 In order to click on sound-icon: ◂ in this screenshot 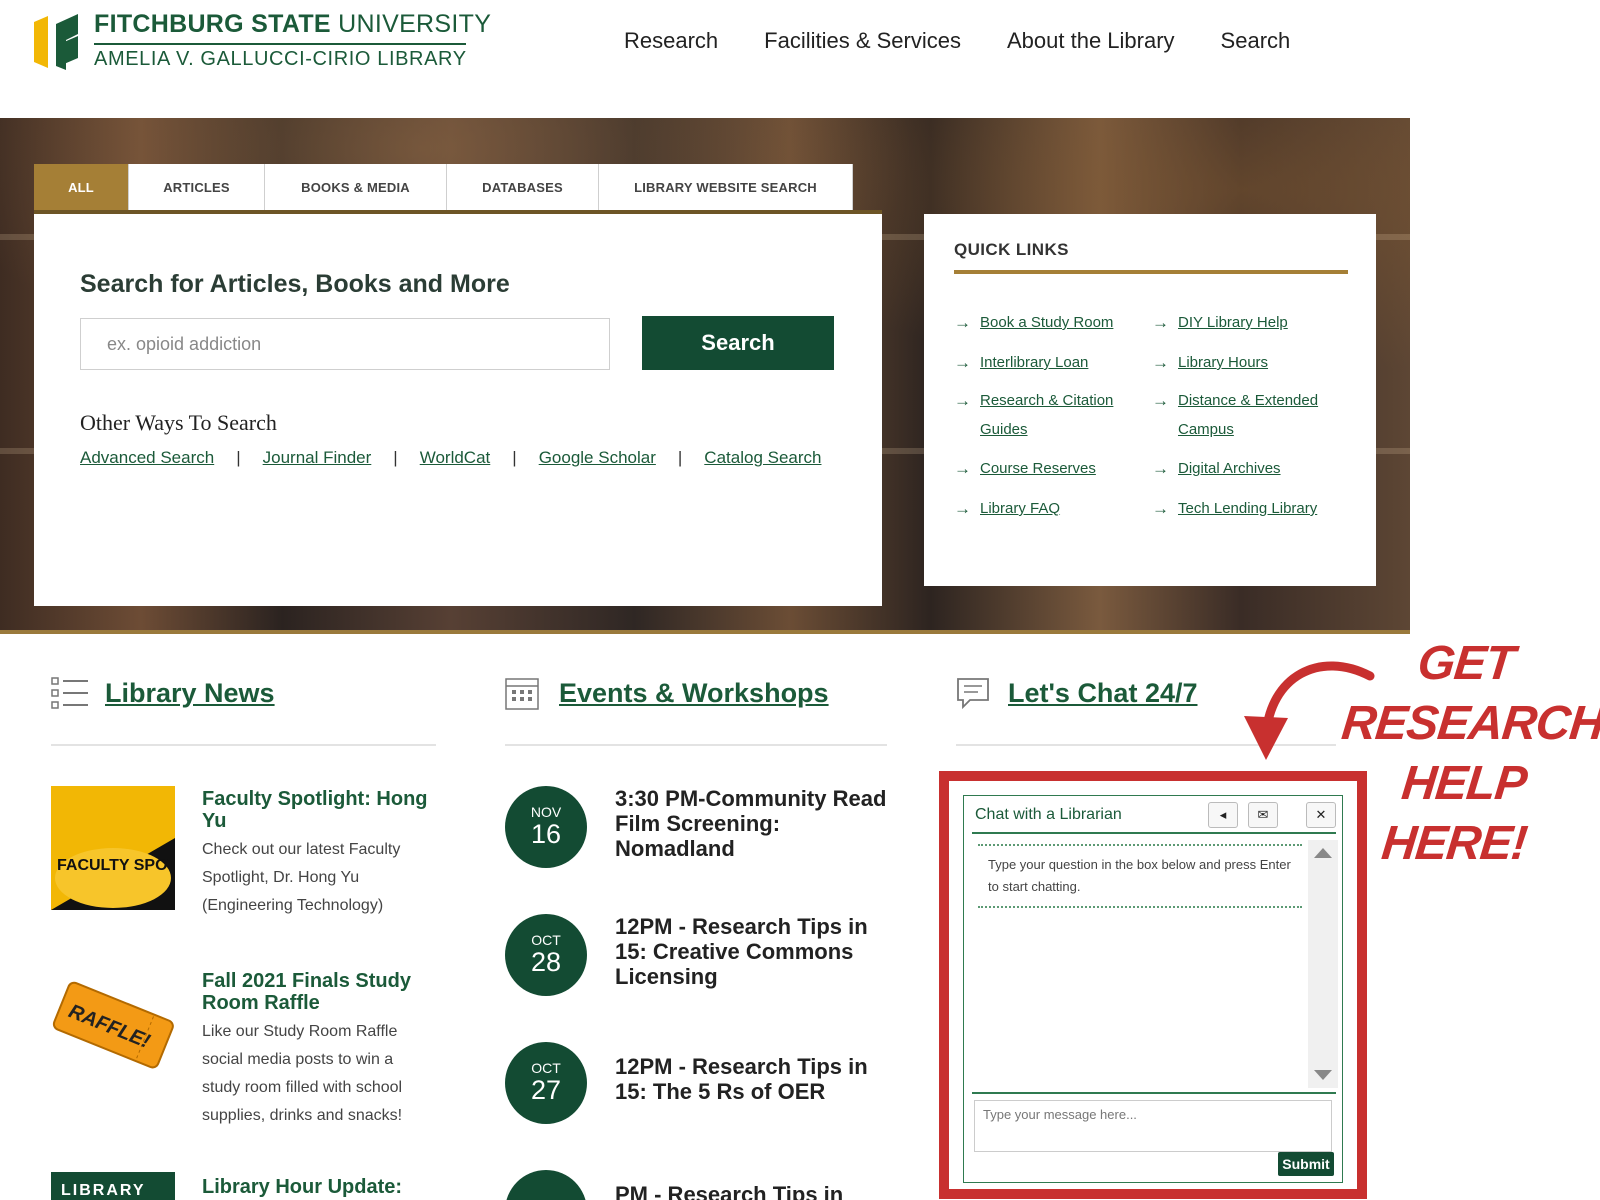, I will do `click(1223, 815)`.